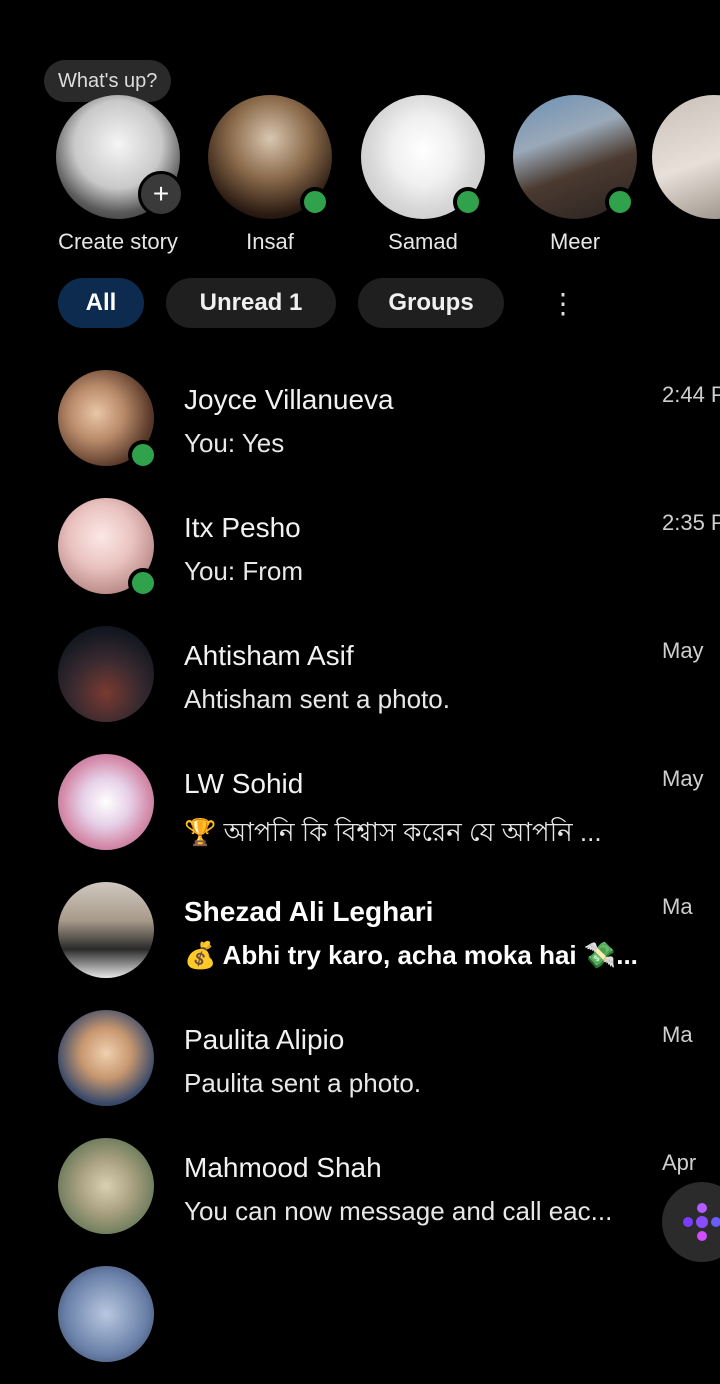 This screenshot has height=1384, width=720. What do you see at coordinates (309, 911) in the screenshot?
I see `chat-name: Shezad Ali Leghari` at bounding box center [309, 911].